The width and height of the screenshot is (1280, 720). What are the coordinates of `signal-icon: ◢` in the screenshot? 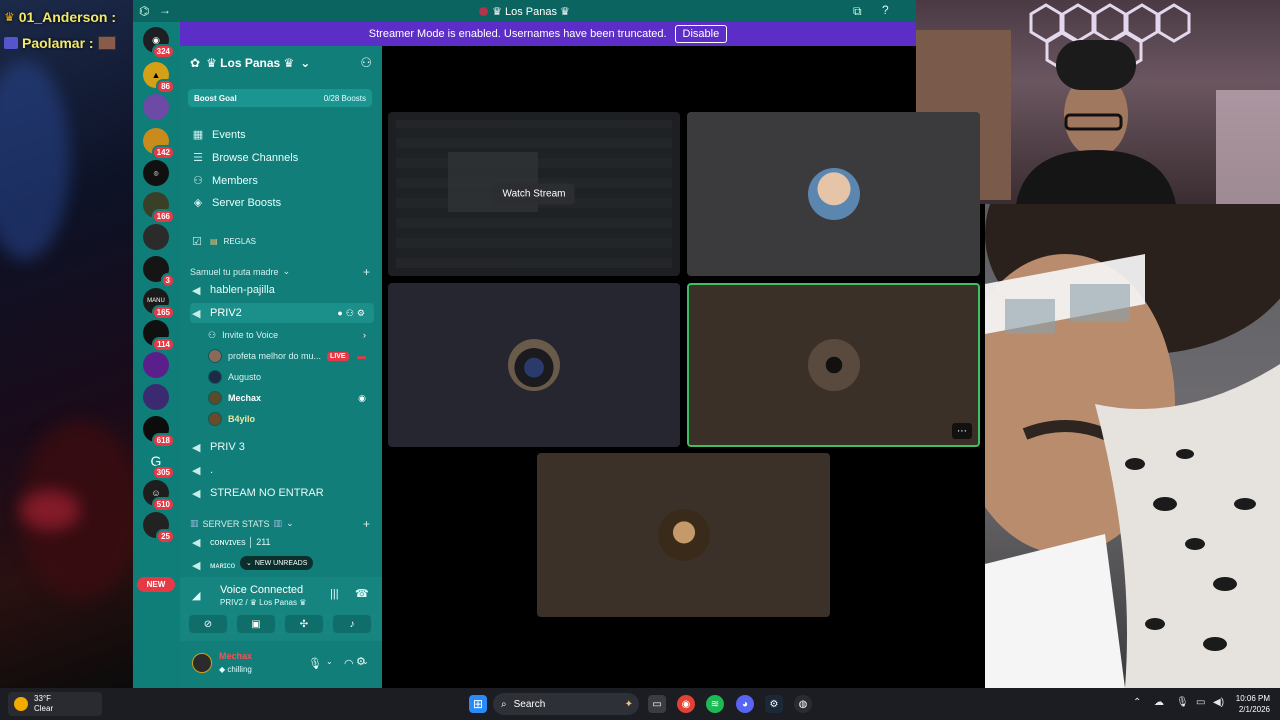 It's located at (196, 595).